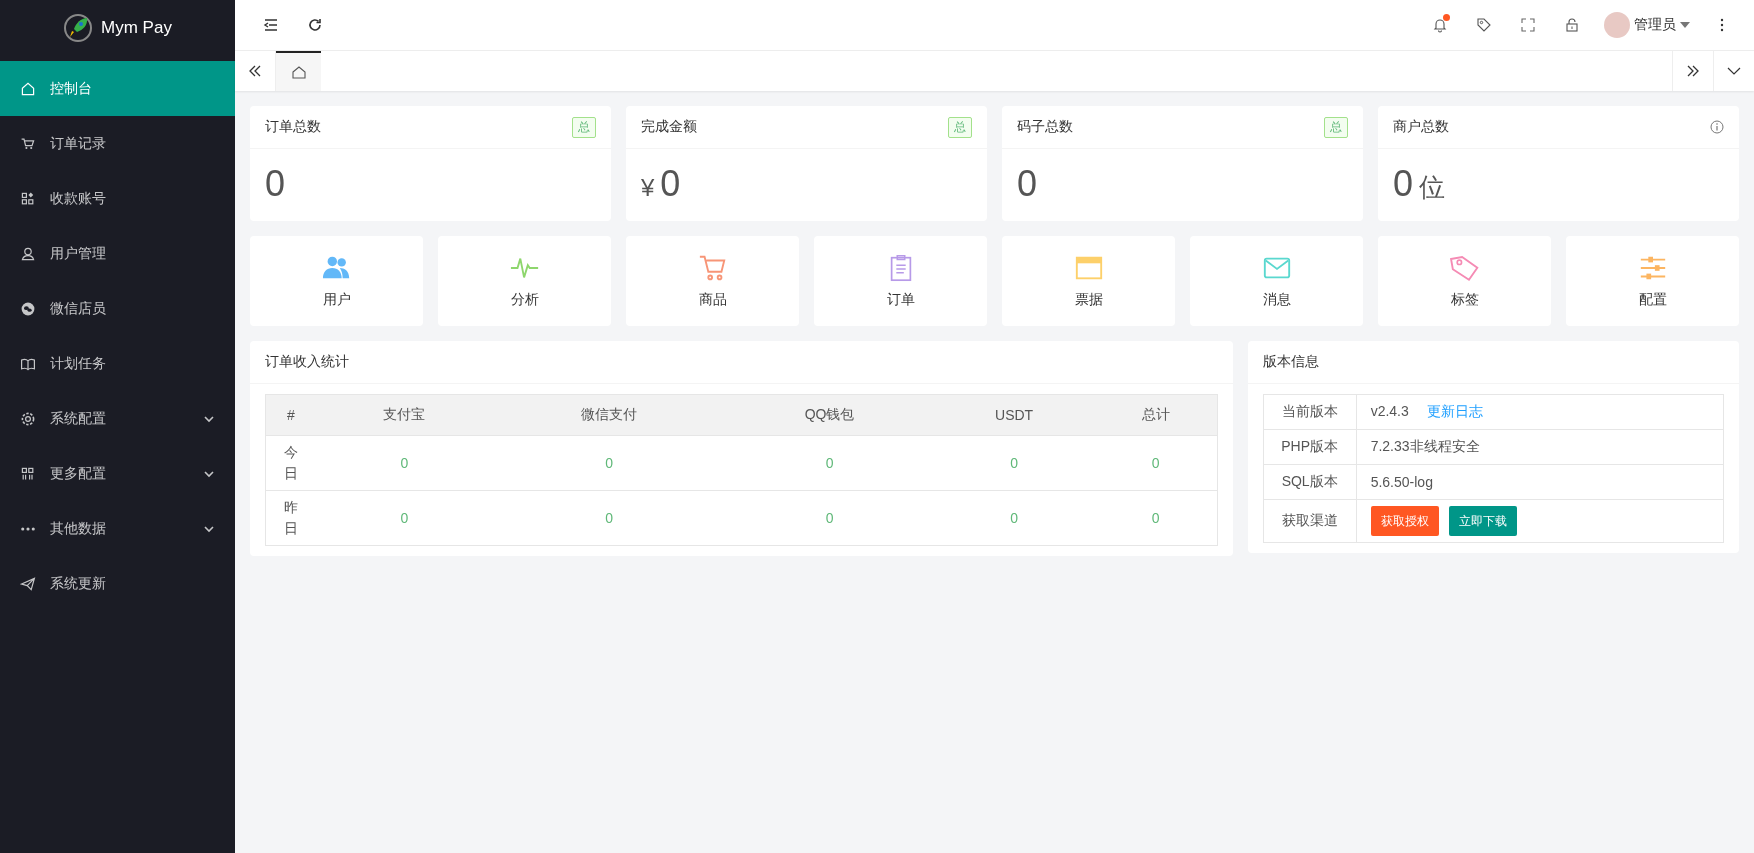 Image resolution: width=1754 pixels, height=853 pixels. I want to click on stat-title: 码子总数, so click(1045, 127).